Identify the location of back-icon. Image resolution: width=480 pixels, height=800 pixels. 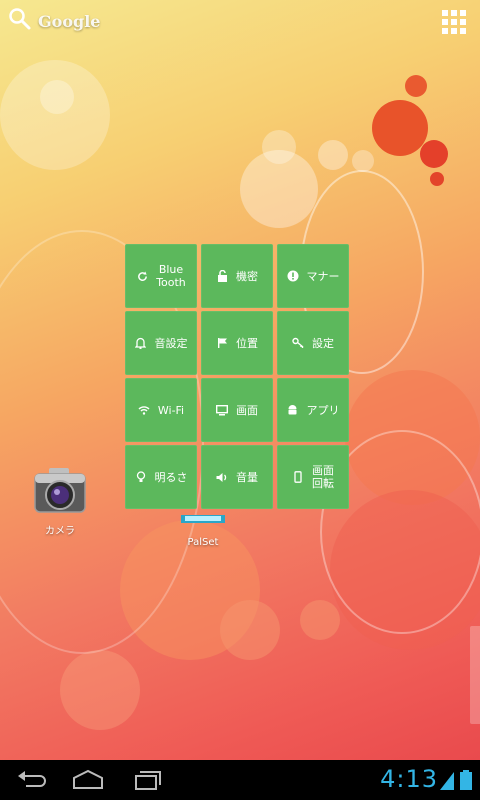
(32, 783).